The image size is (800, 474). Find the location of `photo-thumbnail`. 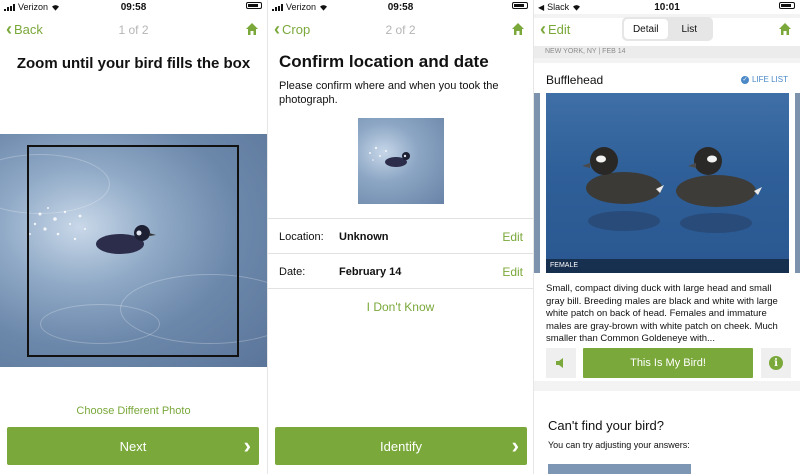

photo-thumbnail is located at coordinates (401, 161).